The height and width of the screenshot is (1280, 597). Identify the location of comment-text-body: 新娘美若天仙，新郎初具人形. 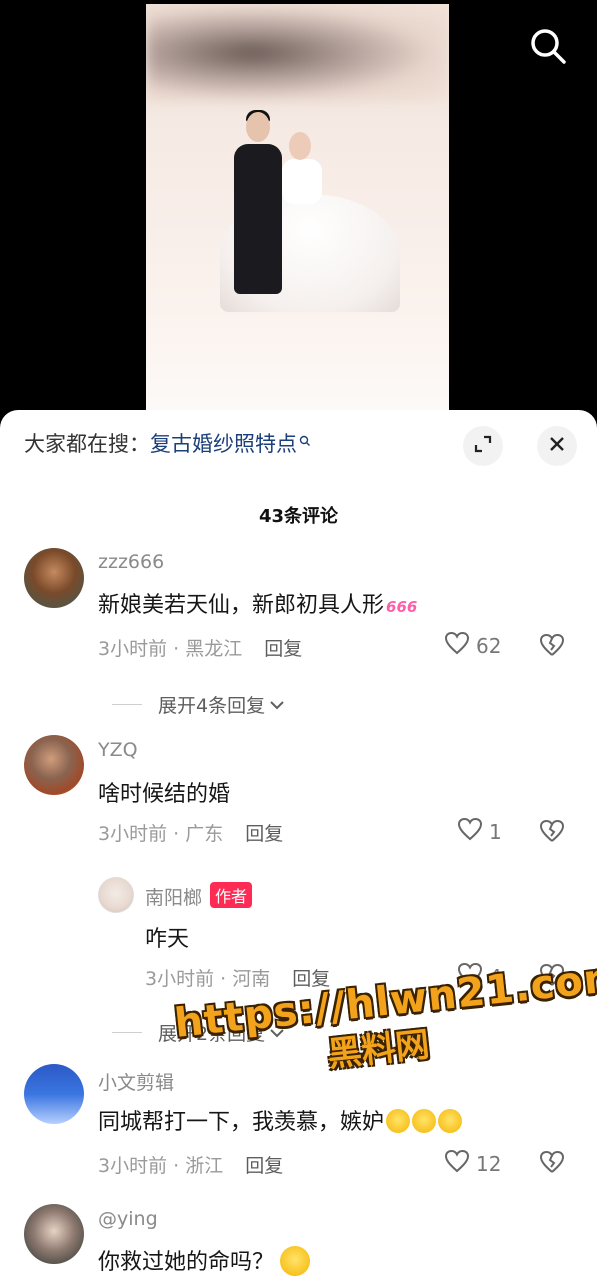
(241, 605).